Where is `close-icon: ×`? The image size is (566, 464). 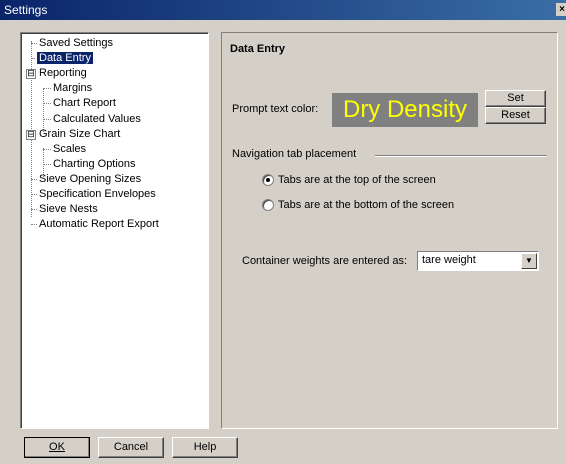 close-icon: × is located at coordinates (561, 9).